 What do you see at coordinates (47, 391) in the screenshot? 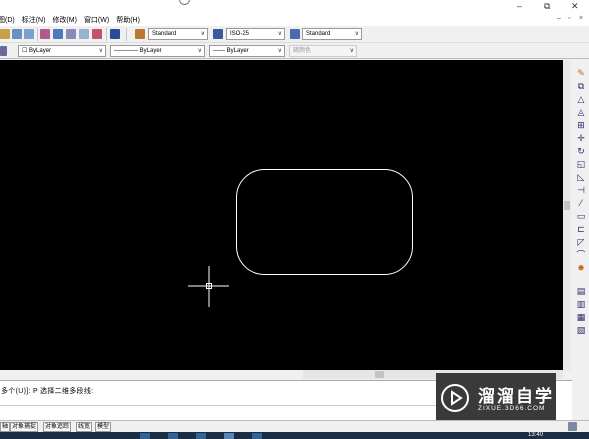
I see `command-history: 多个(U)]: P 选择二维多段线:` at bounding box center [47, 391].